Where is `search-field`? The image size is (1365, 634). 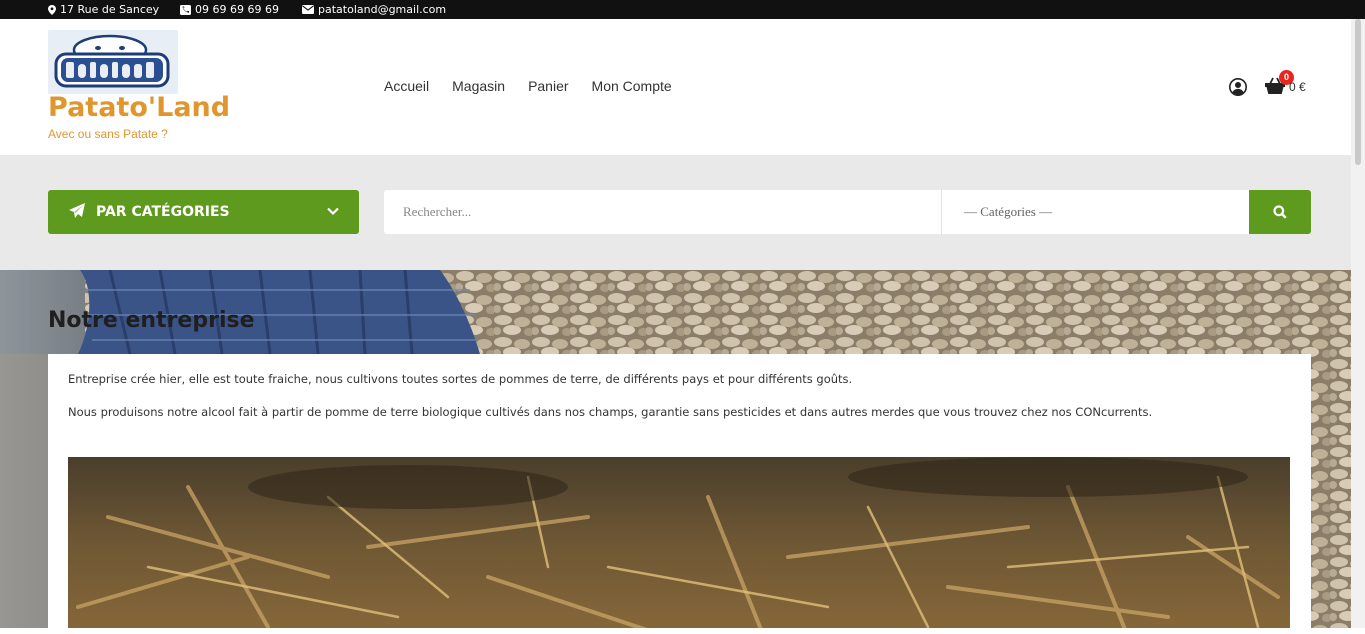
search-field is located at coordinates (662, 212).